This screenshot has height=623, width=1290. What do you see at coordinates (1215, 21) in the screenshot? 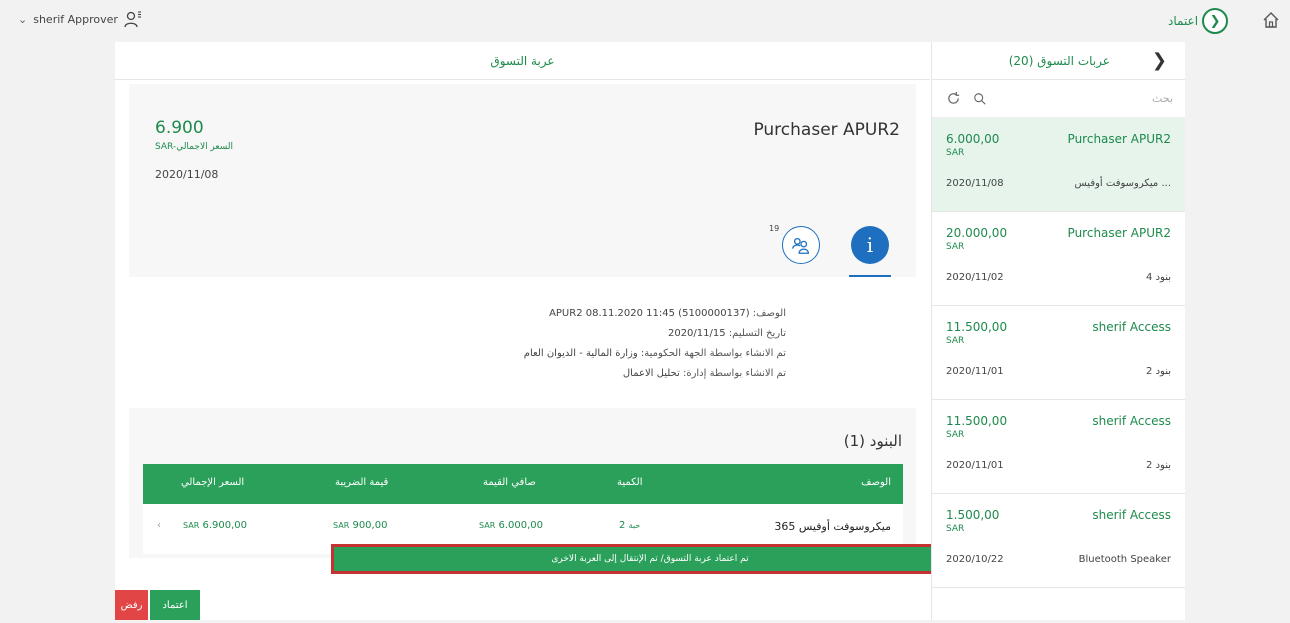
I see `brand-logo-icon: ❯` at bounding box center [1215, 21].